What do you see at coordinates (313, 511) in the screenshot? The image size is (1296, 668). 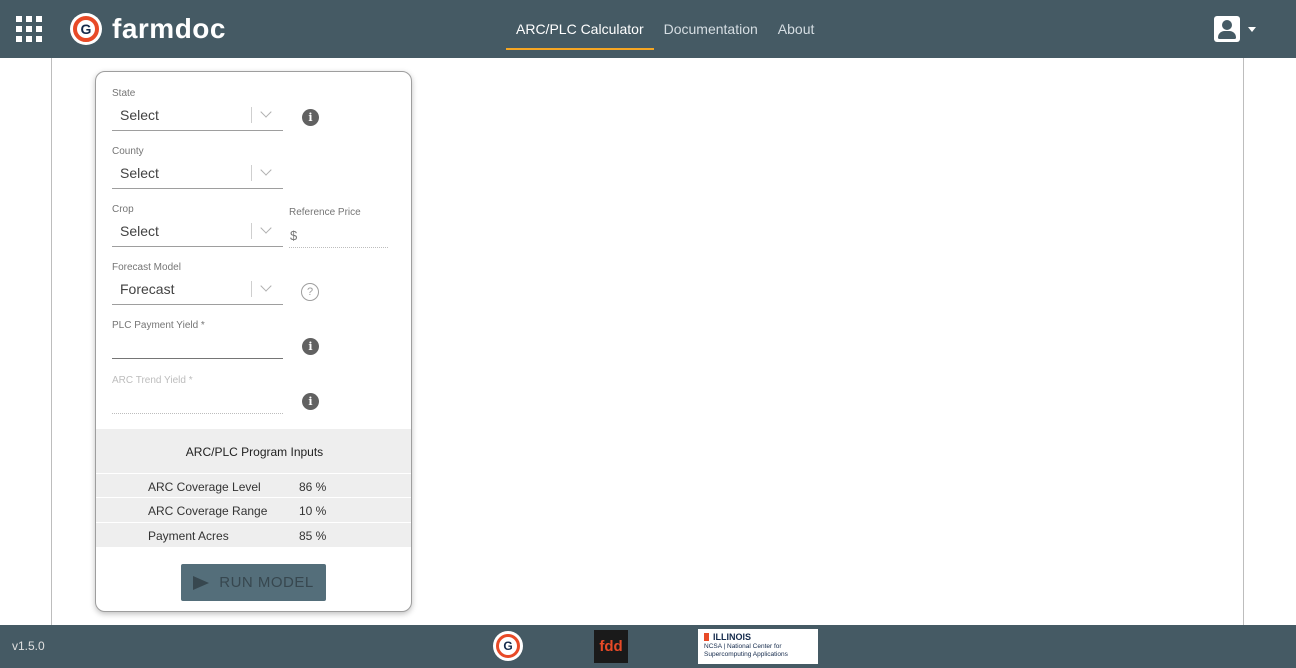 I see `program-input-value: 10 %` at bounding box center [313, 511].